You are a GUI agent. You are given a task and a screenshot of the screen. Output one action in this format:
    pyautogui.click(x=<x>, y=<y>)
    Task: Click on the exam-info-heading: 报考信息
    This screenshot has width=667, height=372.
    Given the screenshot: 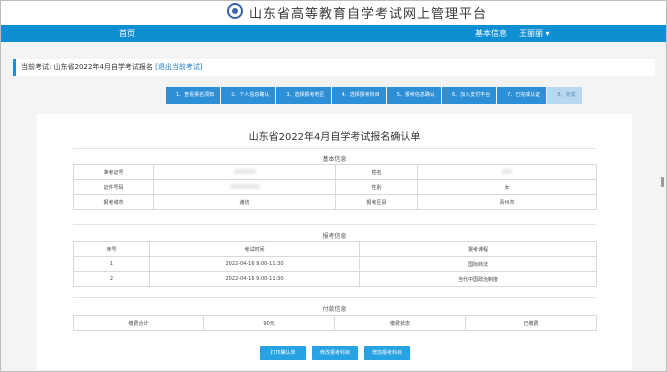 What is the action you would take?
    pyautogui.click(x=334, y=236)
    